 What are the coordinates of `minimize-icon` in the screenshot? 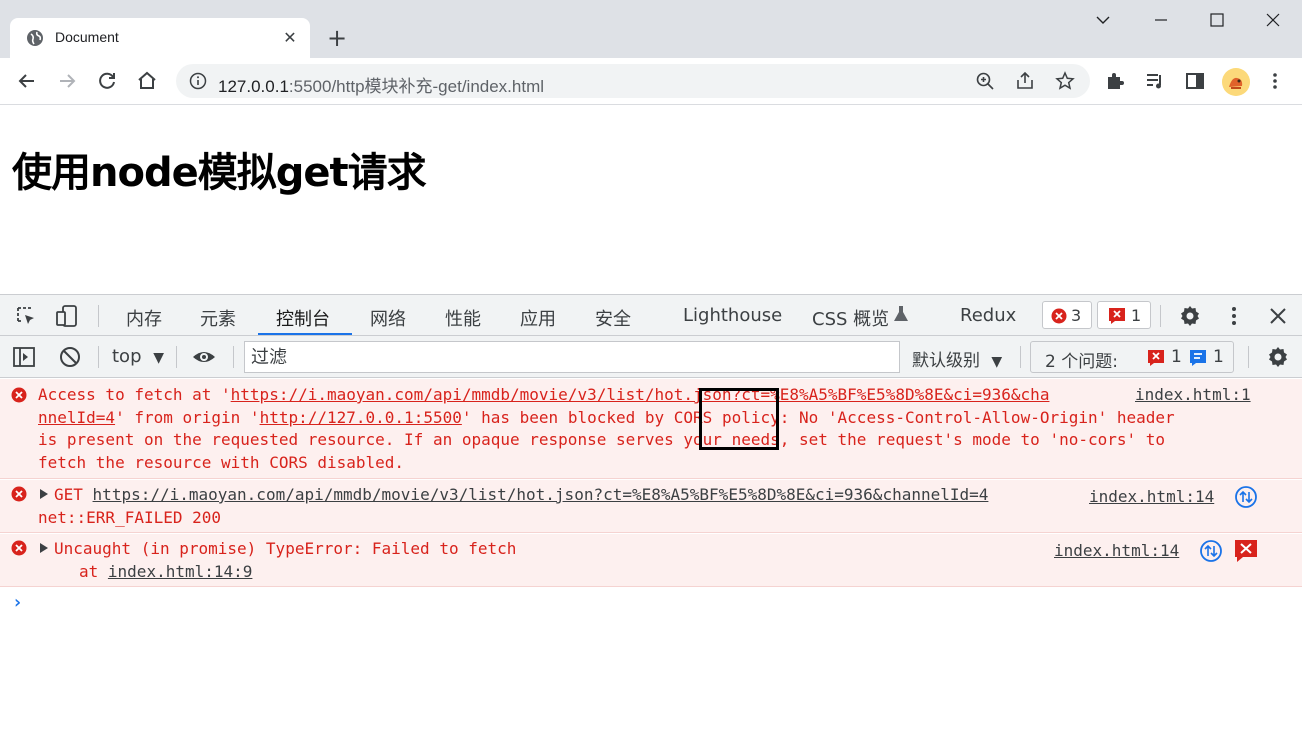 It's located at (1161, 20).